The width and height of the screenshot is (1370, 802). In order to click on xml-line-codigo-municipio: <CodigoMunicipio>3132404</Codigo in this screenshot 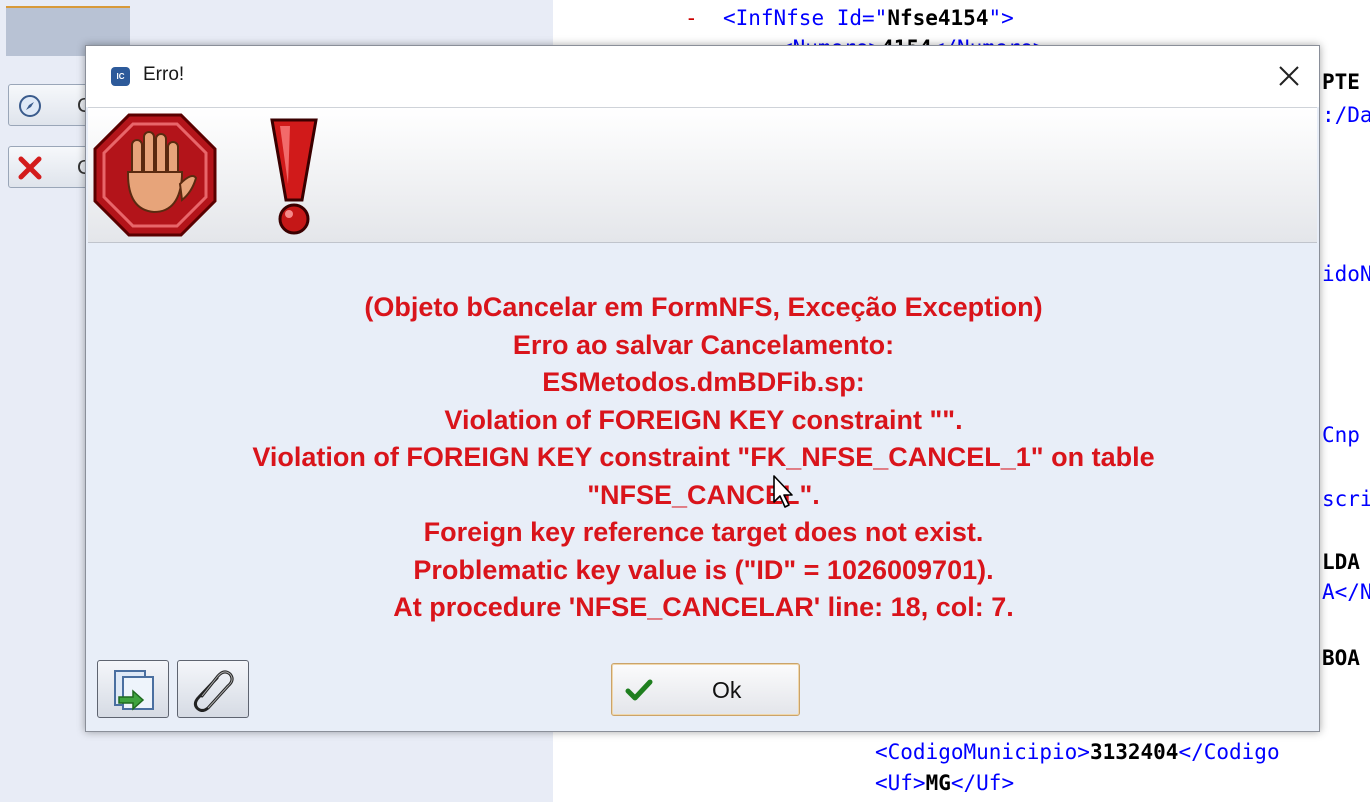, I will do `click(1077, 752)`.